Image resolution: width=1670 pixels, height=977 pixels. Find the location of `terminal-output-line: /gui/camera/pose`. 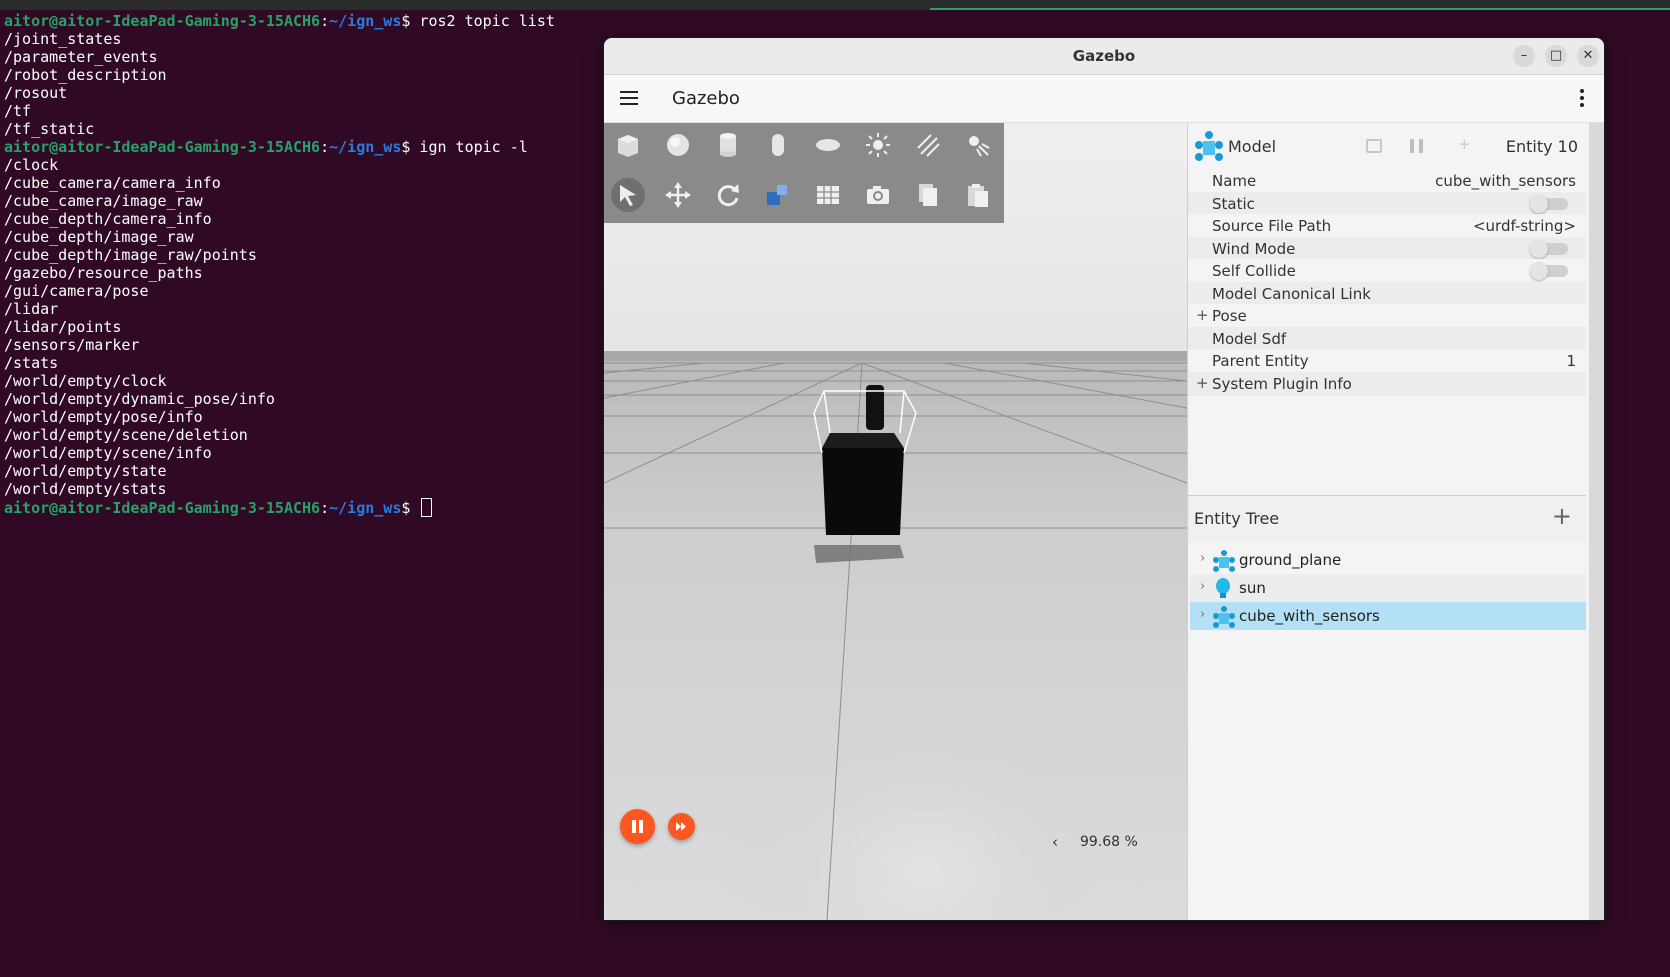

terminal-output-line: /gui/camera/pose is located at coordinates (76, 291).